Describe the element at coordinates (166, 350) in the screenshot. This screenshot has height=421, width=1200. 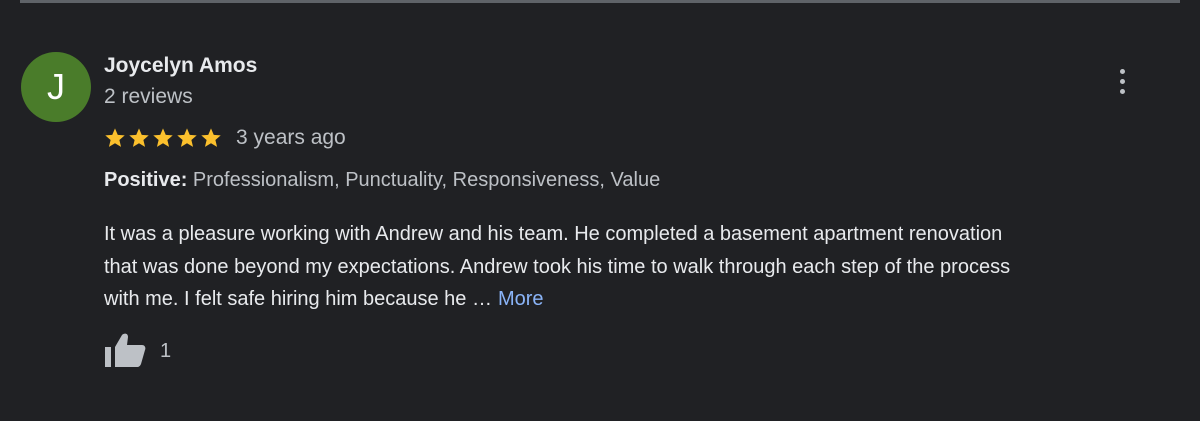
I see `like-count: 1` at that location.